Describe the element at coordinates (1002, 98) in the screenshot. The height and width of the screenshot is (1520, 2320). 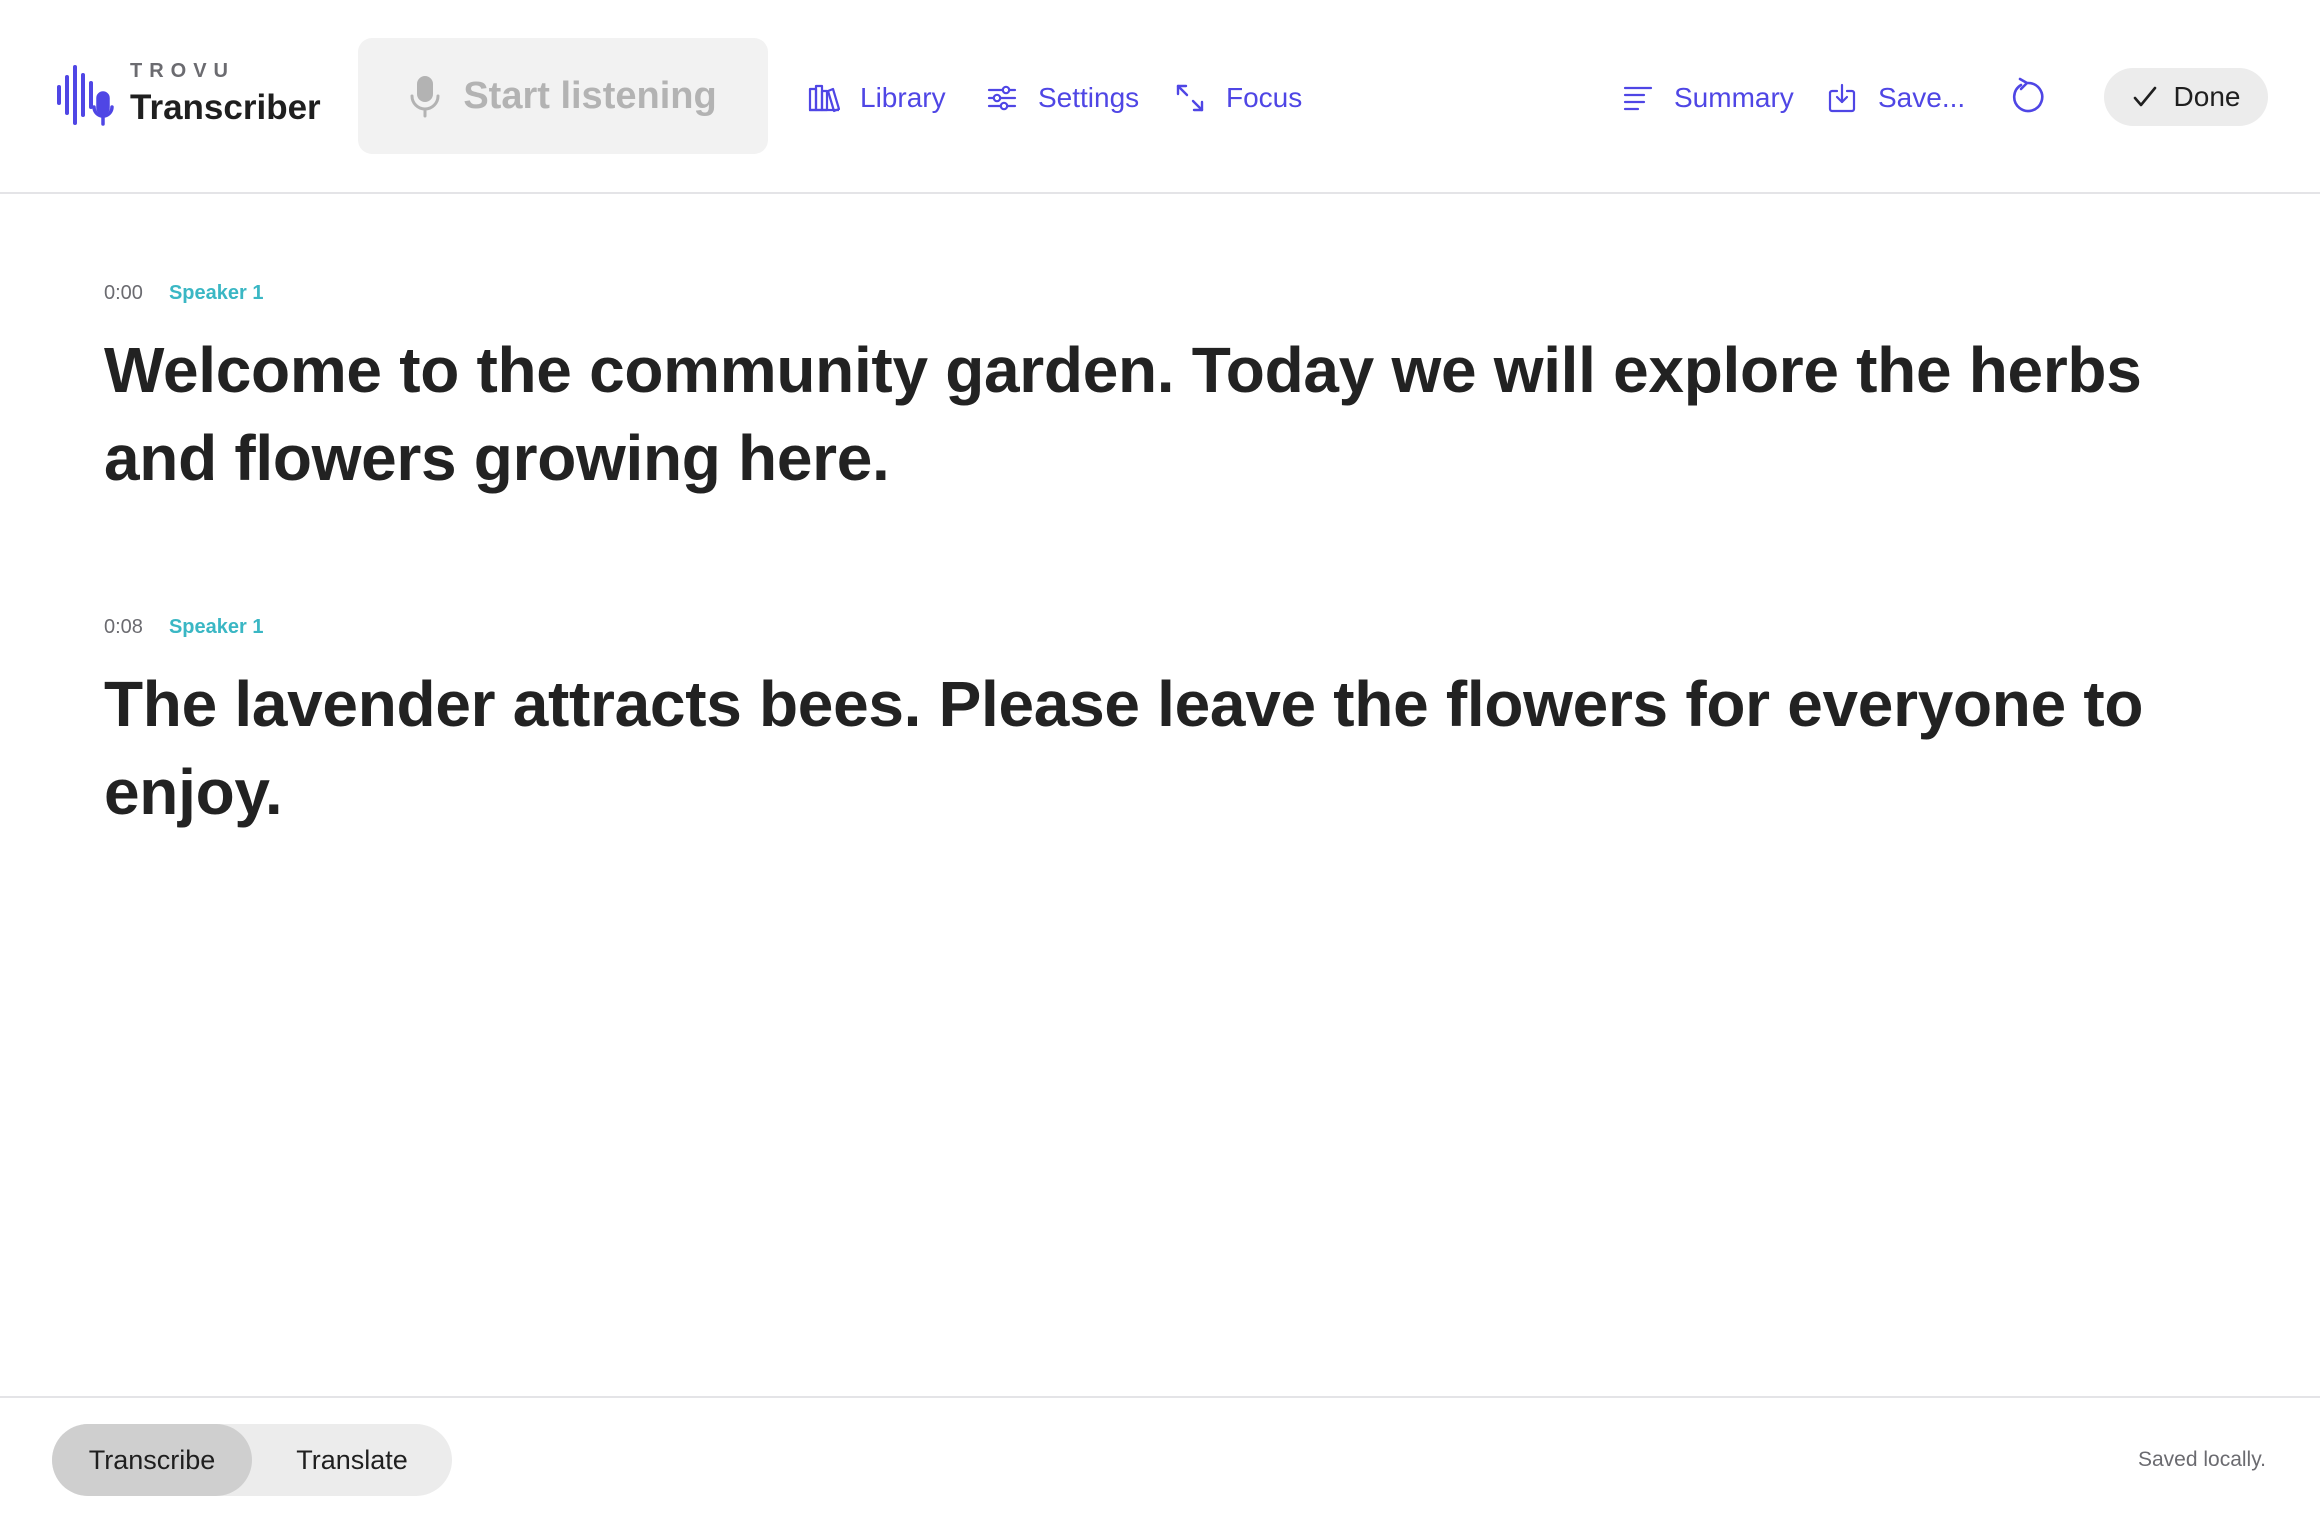
I see `sliders-icon` at that location.